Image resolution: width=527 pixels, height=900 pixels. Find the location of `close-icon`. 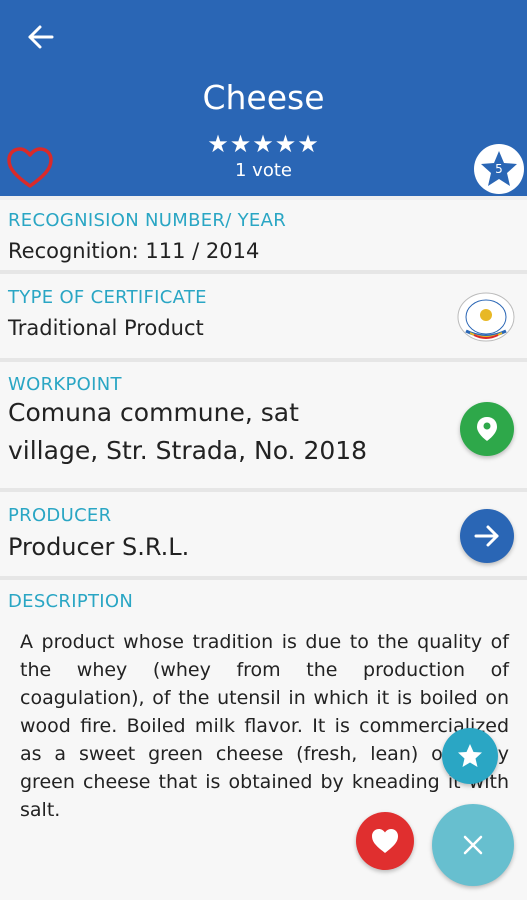

close-icon is located at coordinates (473, 845).